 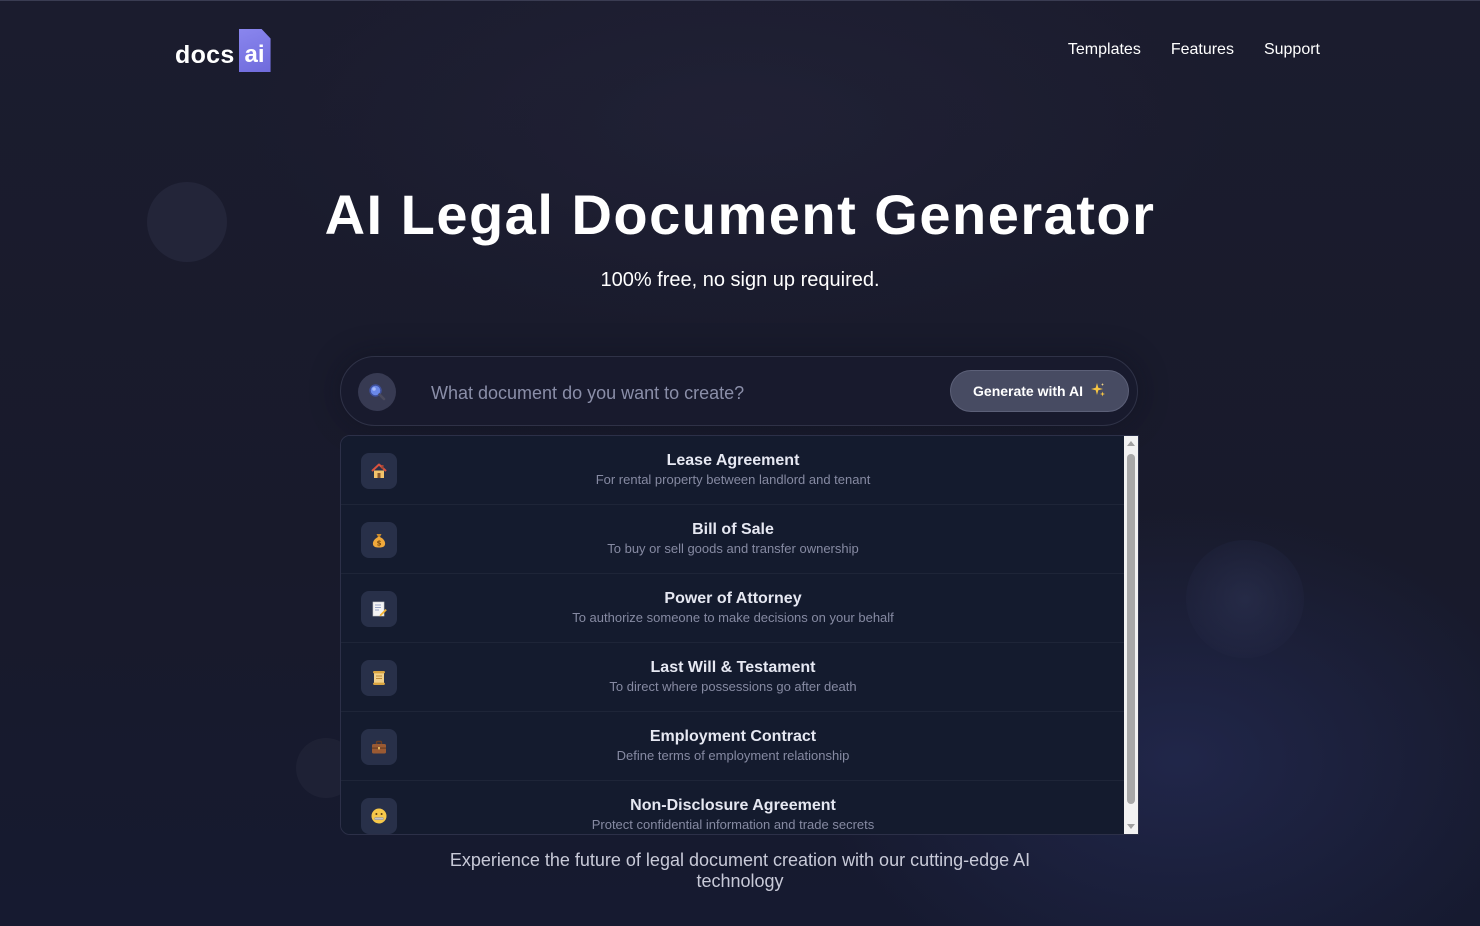 I want to click on generate-button-label: Generate with AI, so click(x=1028, y=391).